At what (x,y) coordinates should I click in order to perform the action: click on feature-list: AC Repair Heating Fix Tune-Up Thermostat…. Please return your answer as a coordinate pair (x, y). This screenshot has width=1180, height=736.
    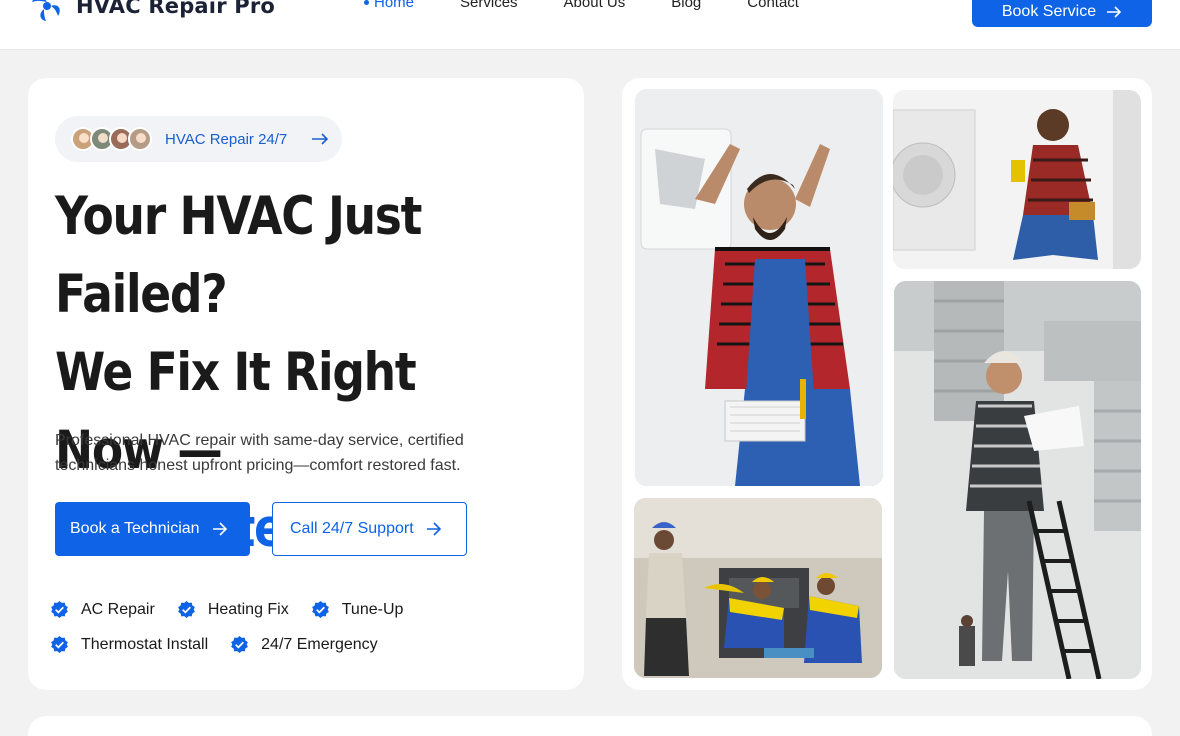
    Looking at the image, I should click on (310, 635).